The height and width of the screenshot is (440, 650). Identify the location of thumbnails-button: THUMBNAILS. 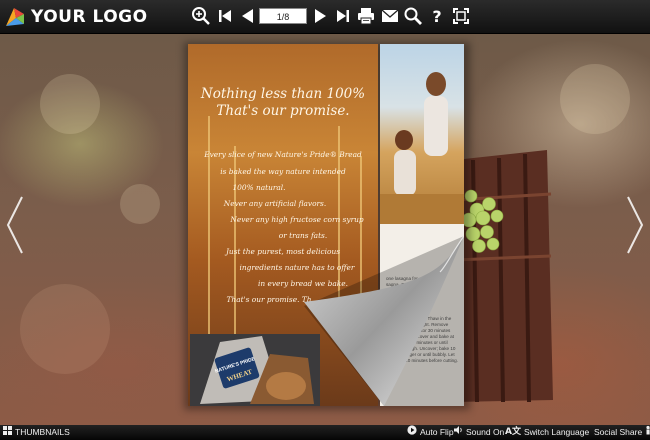
(36, 432).